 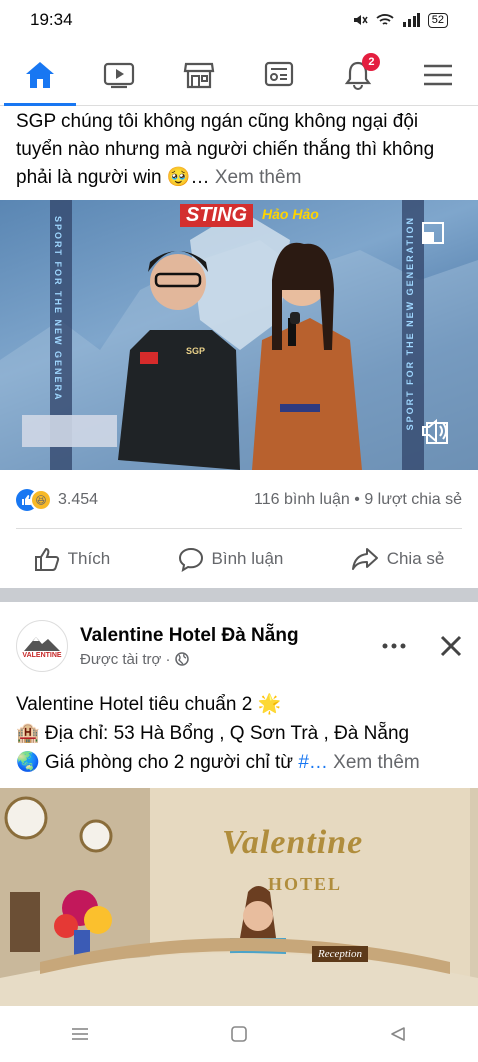 I want to click on comment-label: Bình luận, so click(x=247, y=558).